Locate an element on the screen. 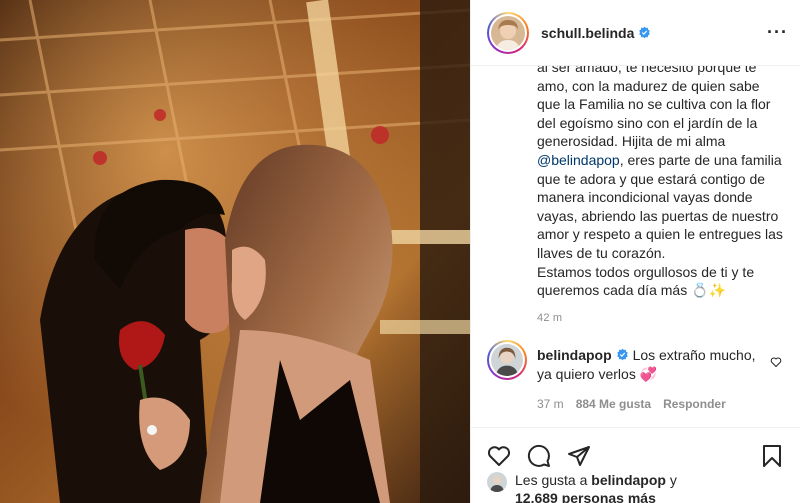 The width and height of the screenshot is (800, 503). comment-timestamp: 37 m is located at coordinates (550, 404).